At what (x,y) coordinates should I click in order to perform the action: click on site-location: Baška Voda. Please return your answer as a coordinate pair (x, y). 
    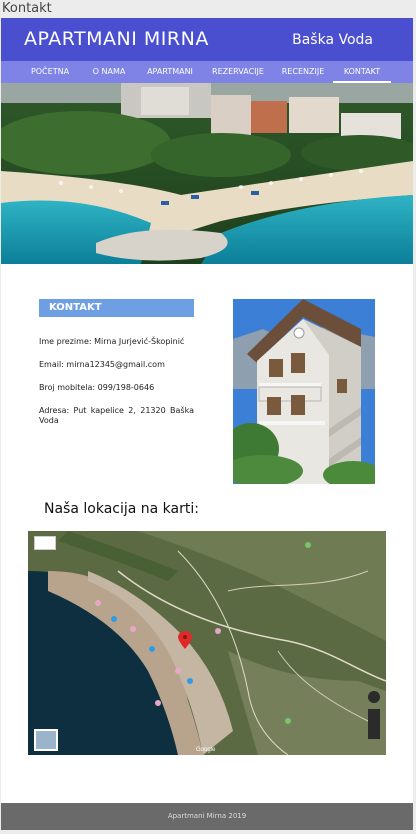
    Looking at the image, I should click on (332, 40).